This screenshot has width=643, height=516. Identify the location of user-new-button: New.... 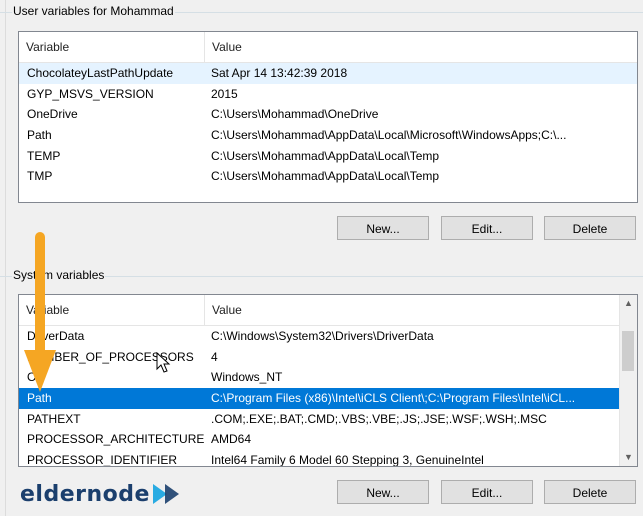
(383, 228).